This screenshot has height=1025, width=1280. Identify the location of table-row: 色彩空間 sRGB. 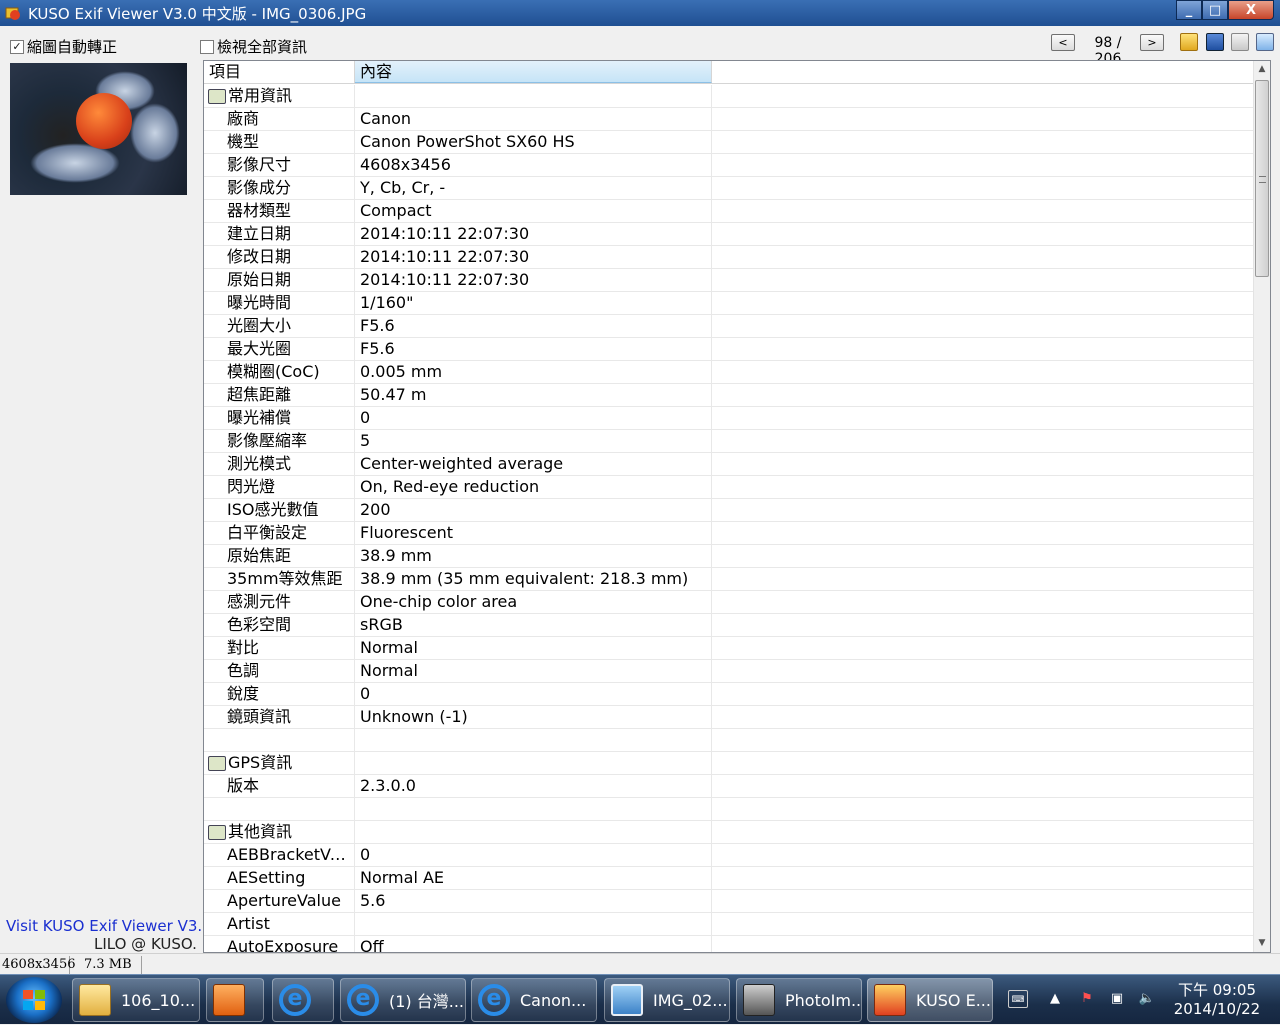
(729, 625).